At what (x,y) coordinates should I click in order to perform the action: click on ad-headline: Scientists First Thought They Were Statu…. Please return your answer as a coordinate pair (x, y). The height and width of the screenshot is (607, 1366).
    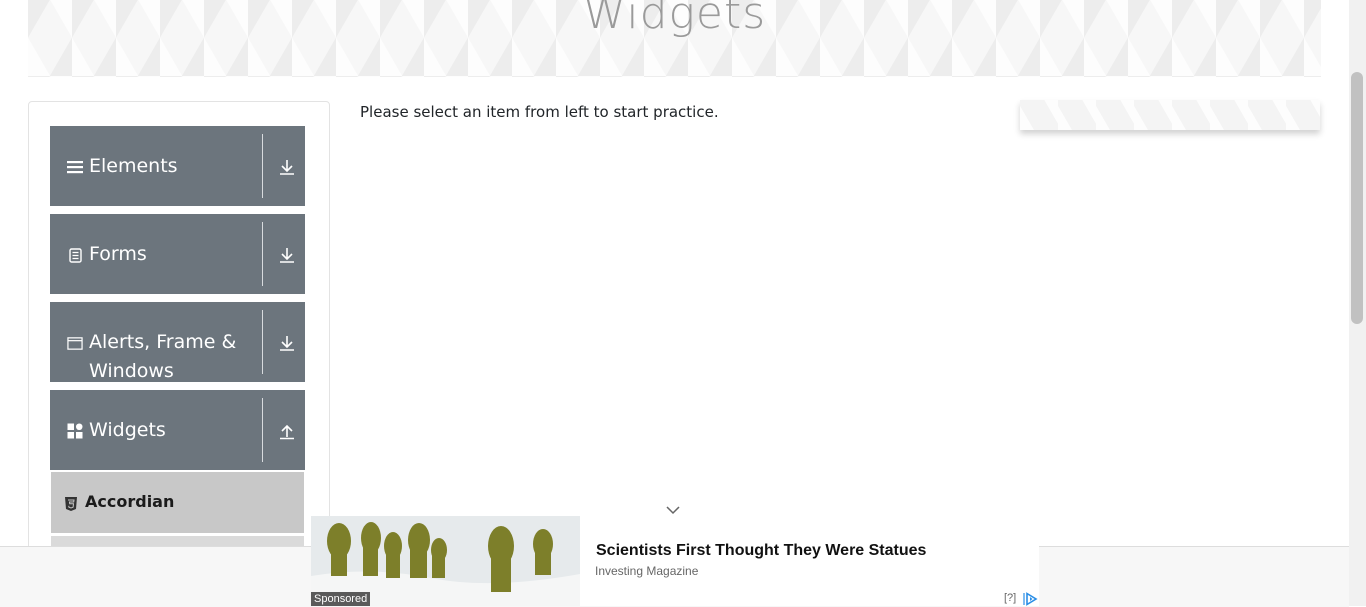
    Looking at the image, I should click on (761, 551).